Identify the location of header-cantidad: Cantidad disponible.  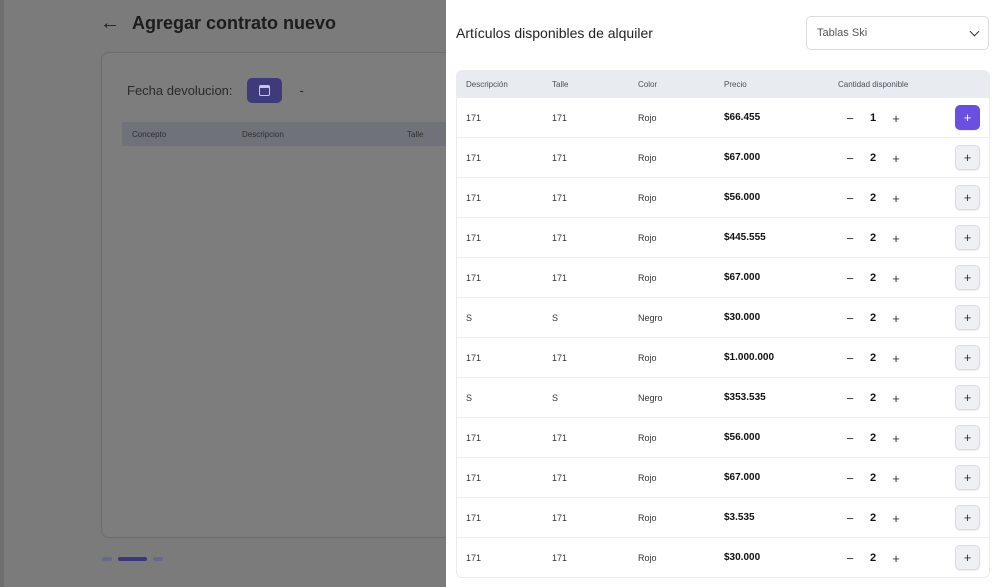
(873, 84).